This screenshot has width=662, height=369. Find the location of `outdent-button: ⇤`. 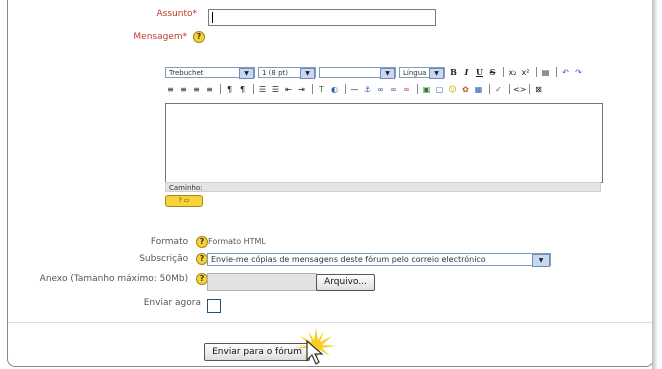

outdent-button: ⇤ is located at coordinates (288, 89).